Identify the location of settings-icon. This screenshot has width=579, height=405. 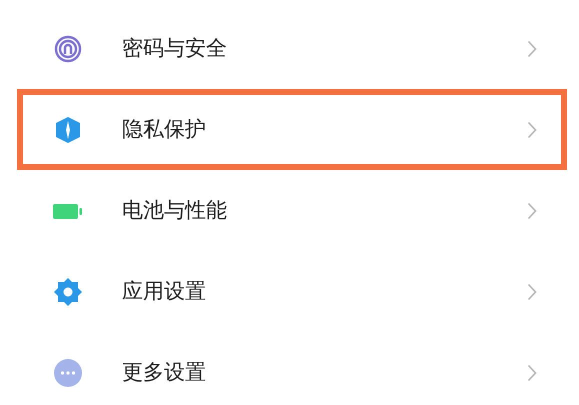
(68, 291).